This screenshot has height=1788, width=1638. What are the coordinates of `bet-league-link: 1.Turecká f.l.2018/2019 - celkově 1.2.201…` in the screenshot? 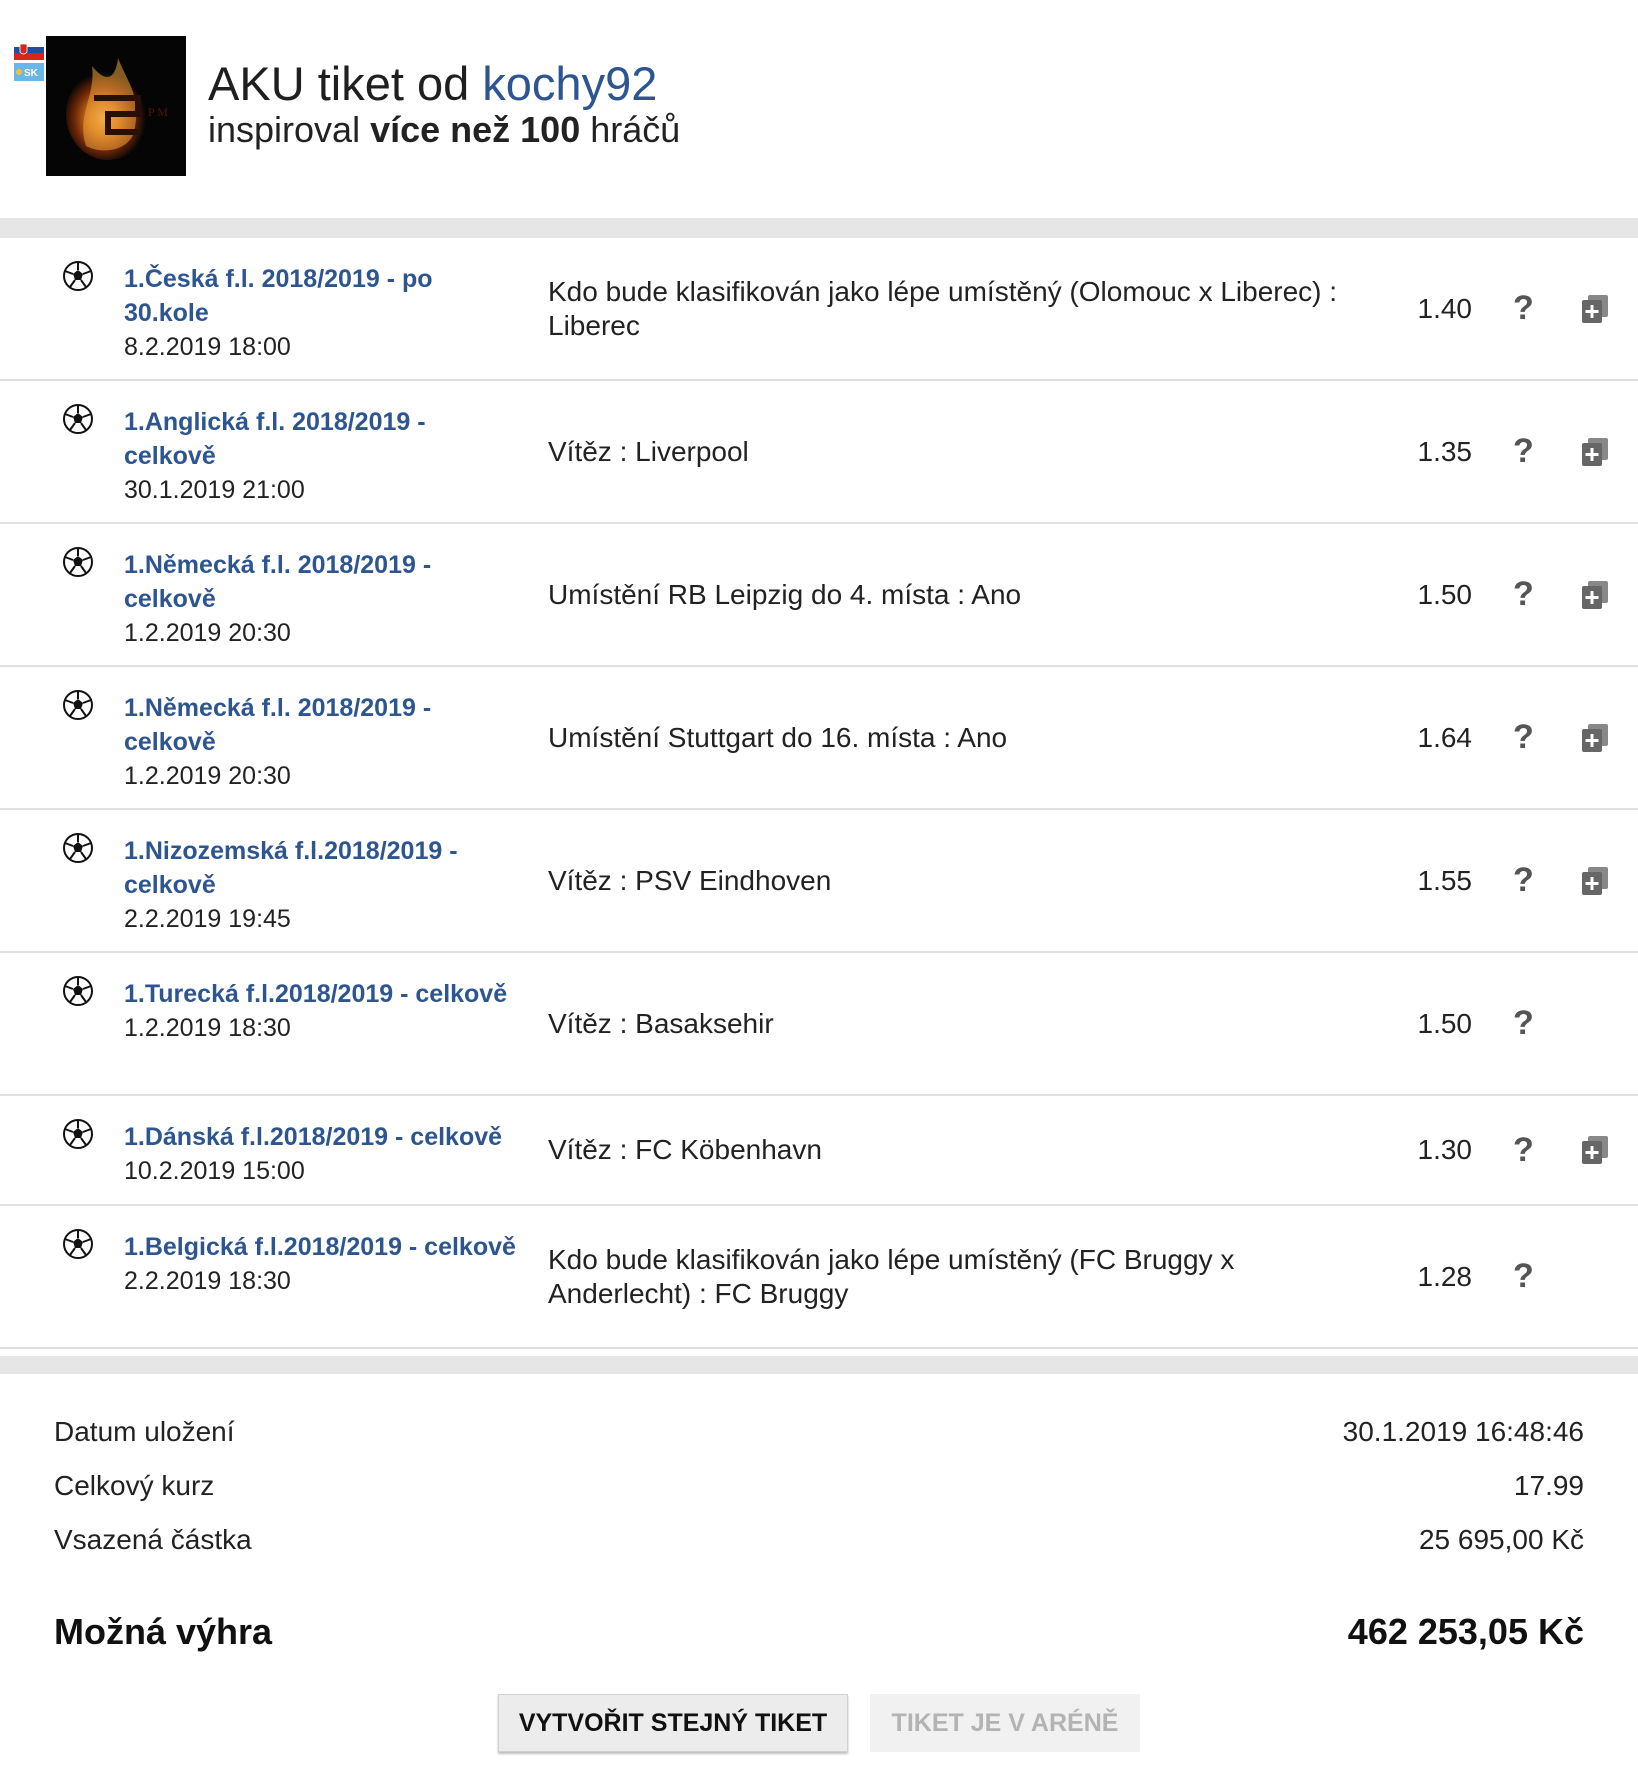 It's located at (324, 1011).